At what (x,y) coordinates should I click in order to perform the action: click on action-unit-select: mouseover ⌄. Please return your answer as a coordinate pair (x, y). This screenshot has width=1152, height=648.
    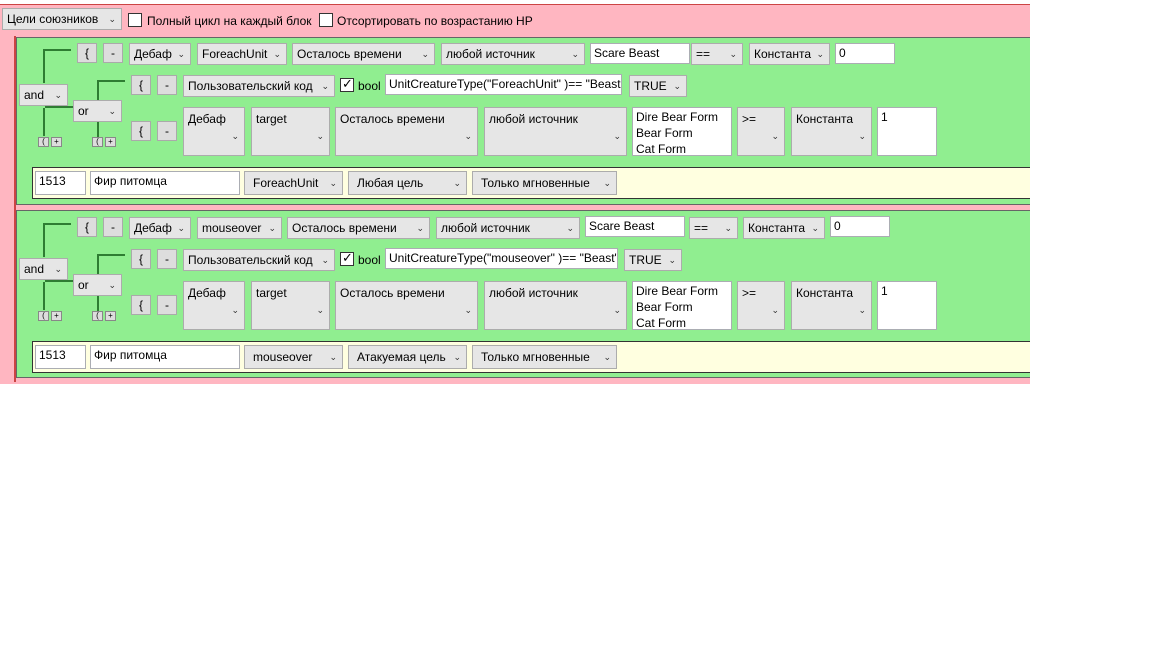
    Looking at the image, I should click on (293, 357).